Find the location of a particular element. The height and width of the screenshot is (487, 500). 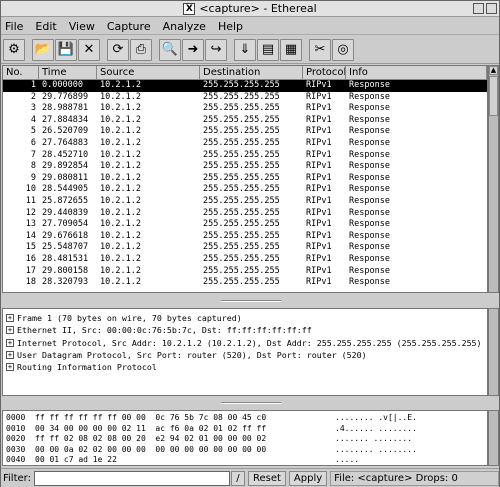

reload-button: ⟳ is located at coordinates (118, 49).